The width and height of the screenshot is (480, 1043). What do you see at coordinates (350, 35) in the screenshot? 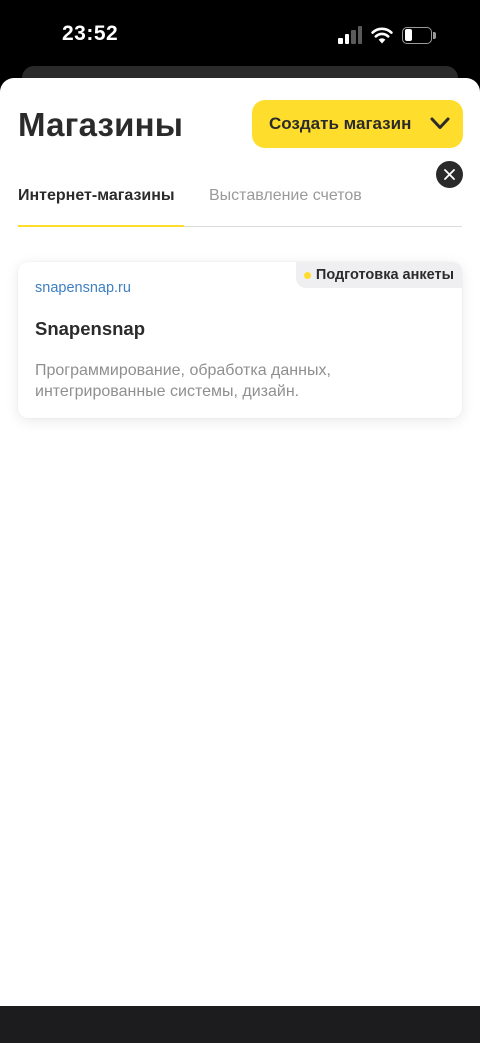
I see `signal-icon` at bounding box center [350, 35].